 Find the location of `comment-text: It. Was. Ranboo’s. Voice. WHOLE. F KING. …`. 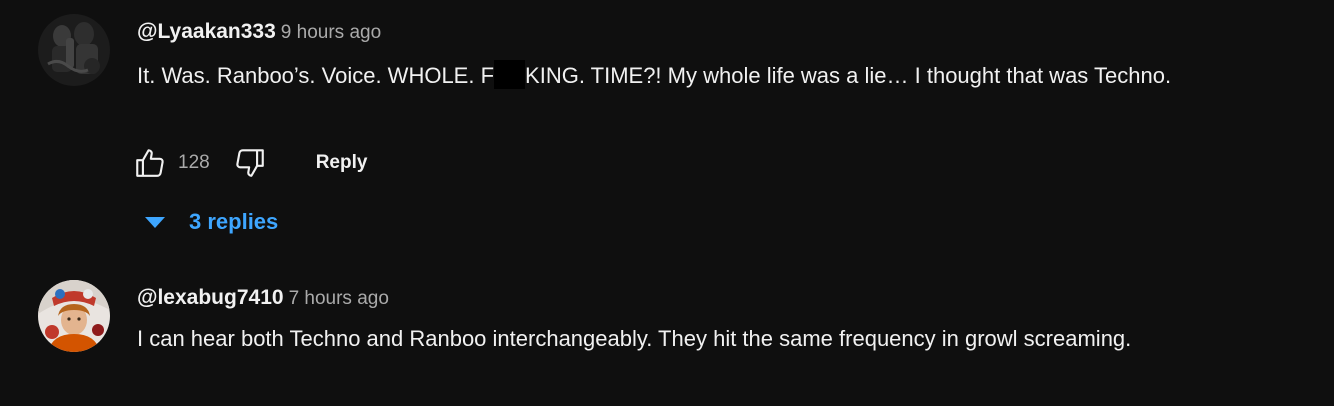

comment-text: It. Was. Ranboo’s. Voice. WHOLE. F KING. … is located at coordinates (667, 75).